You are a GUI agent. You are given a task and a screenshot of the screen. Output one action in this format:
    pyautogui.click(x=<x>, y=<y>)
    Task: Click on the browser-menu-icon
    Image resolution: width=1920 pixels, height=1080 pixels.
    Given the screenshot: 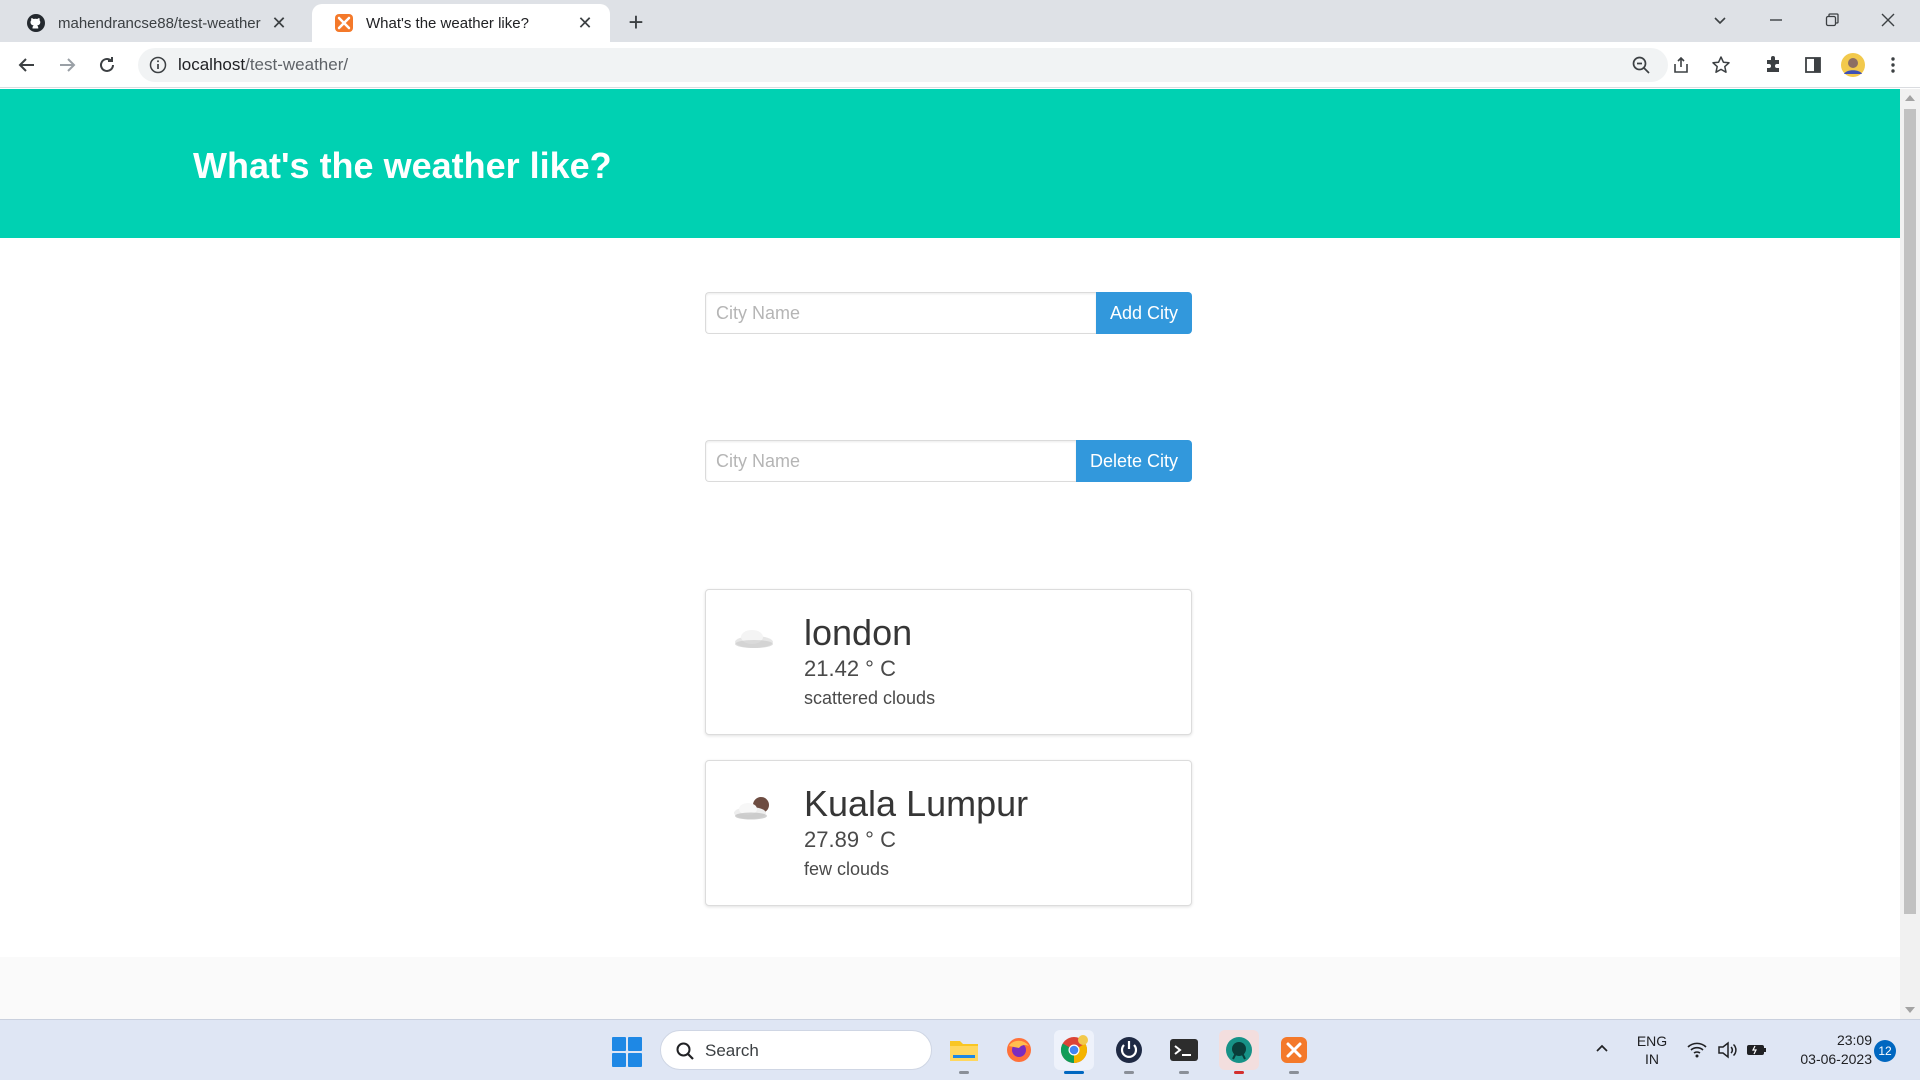 What is the action you would take?
    pyautogui.click(x=1893, y=65)
    